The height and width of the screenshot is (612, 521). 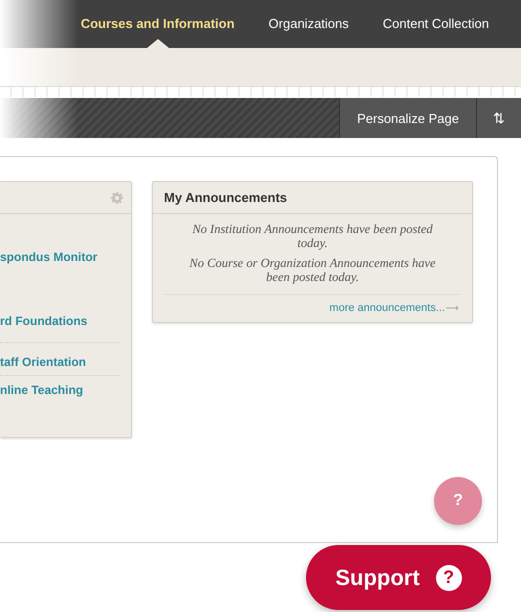 What do you see at coordinates (312, 270) in the screenshot?
I see `announcement-message: No Course or Organization Announcements have been posted today.` at bounding box center [312, 270].